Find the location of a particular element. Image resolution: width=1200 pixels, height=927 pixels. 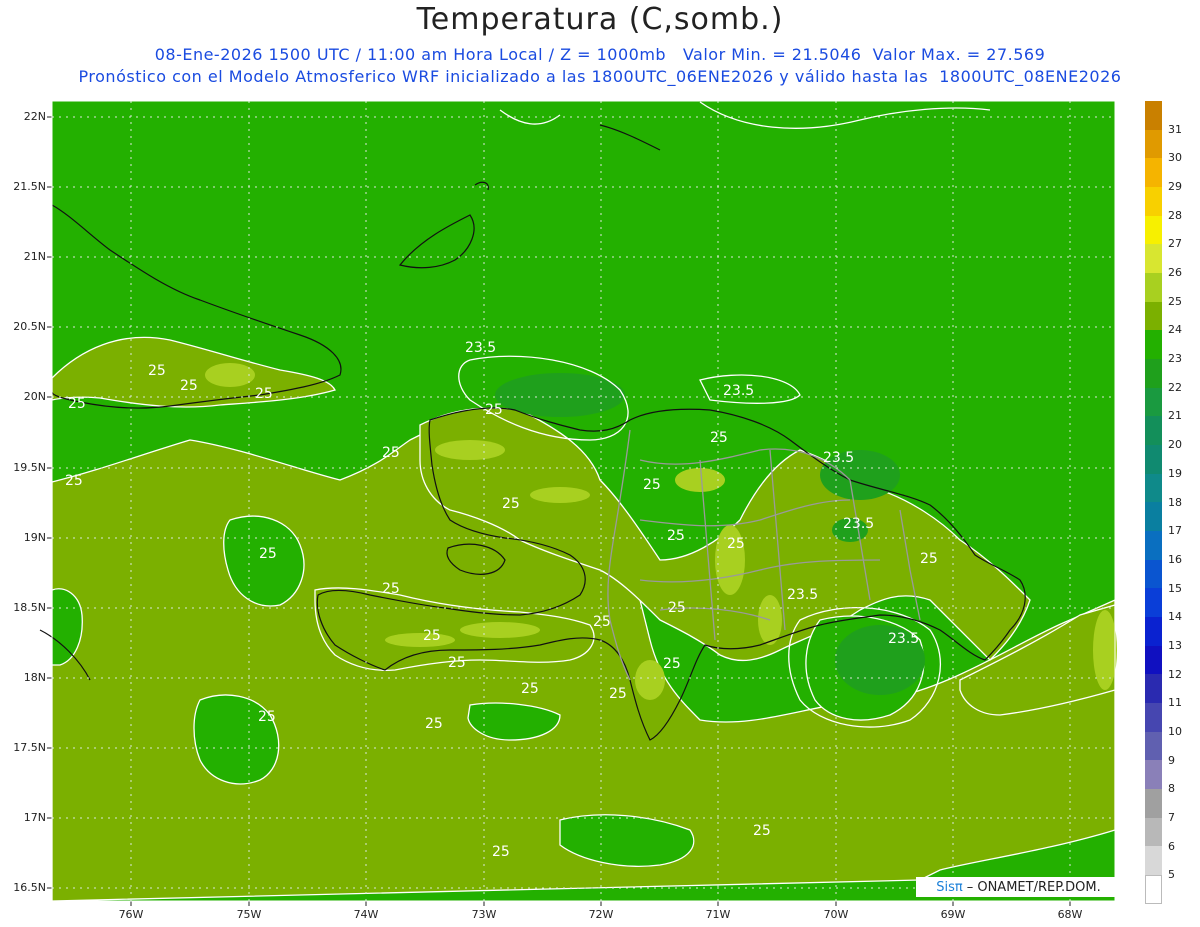

color-scale-label: 15 is located at coordinates (1175, 588).